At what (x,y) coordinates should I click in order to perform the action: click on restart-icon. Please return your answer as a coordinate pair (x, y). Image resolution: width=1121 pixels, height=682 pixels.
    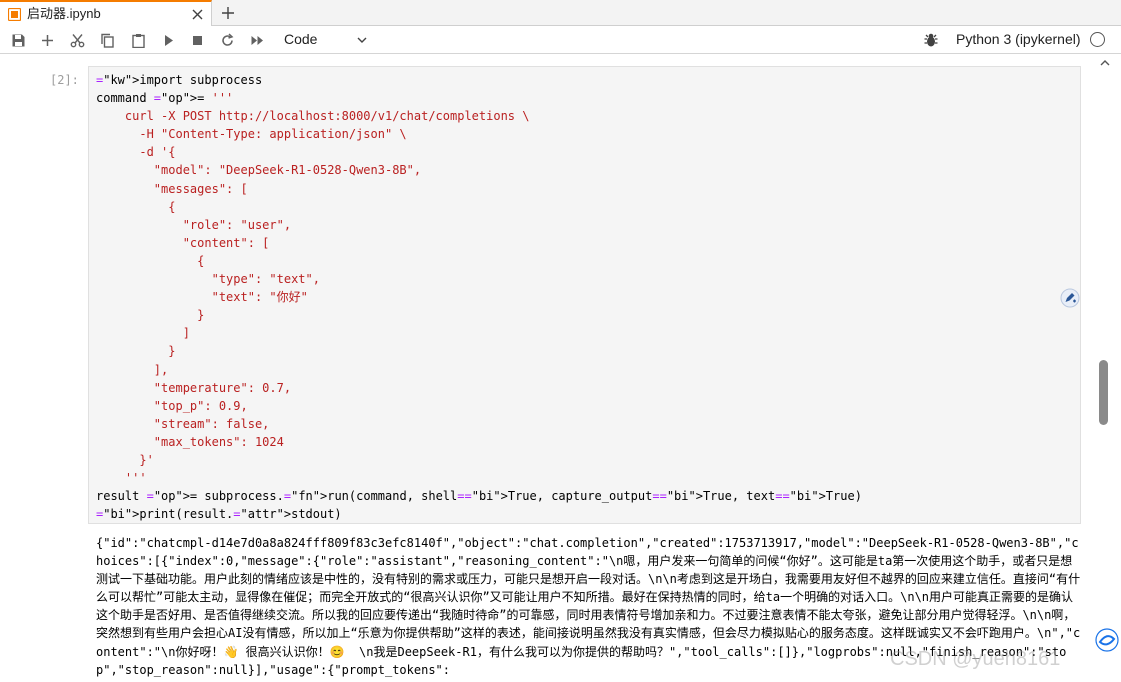
    Looking at the image, I should click on (227, 39).